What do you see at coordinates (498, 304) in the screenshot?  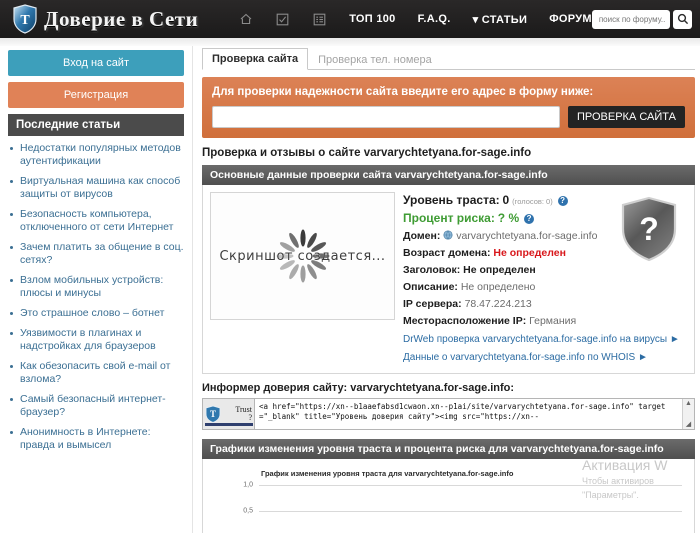 I see `server-ip-value: 78.47.224.213` at bounding box center [498, 304].